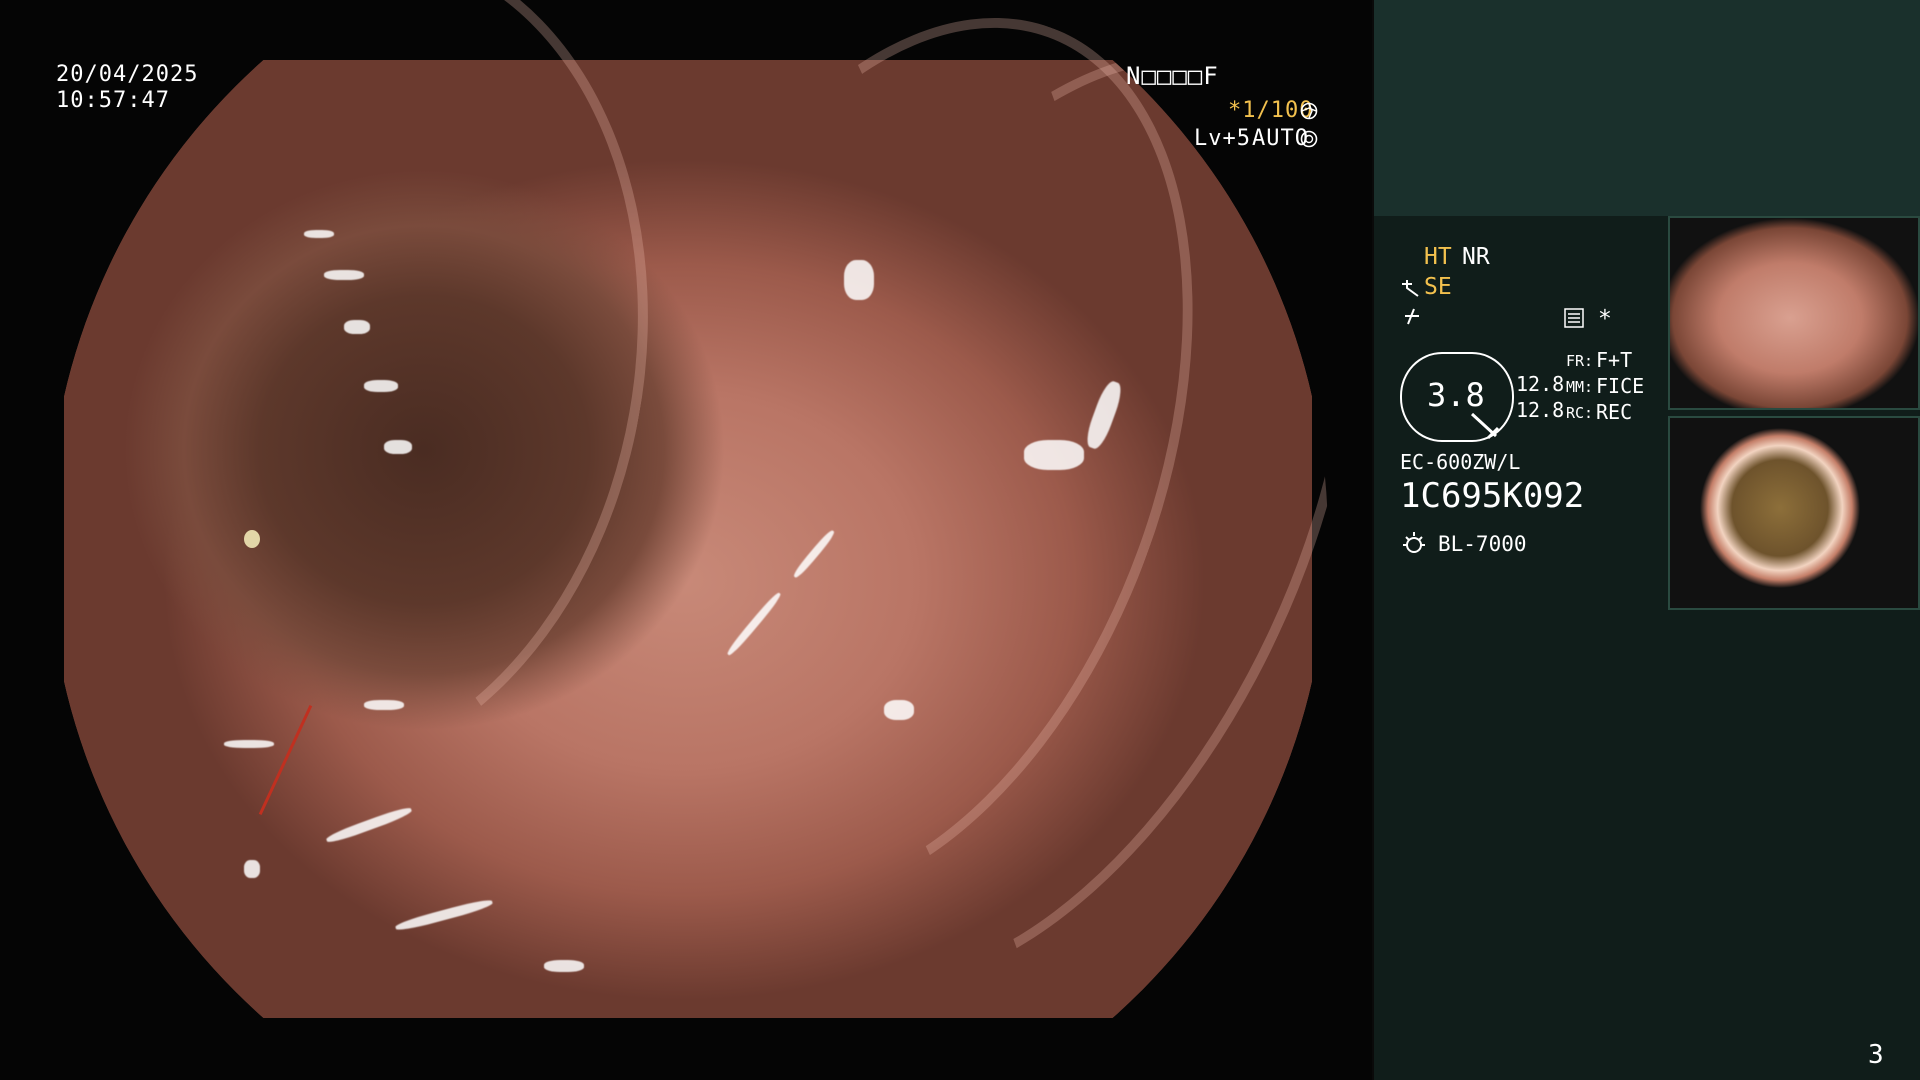 This screenshot has height=1080, width=1920. What do you see at coordinates (1614, 360) in the screenshot?
I see `fr-value: F+T` at bounding box center [1614, 360].